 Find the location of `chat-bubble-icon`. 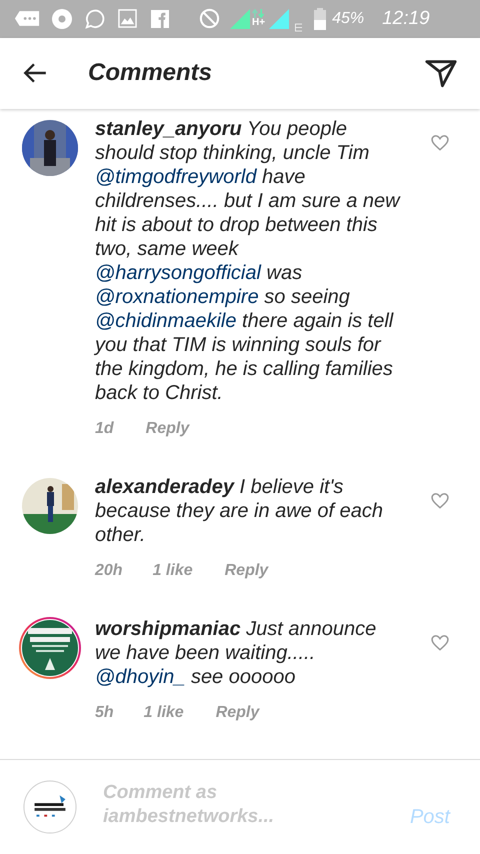

chat-bubble-icon is located at coordinates (95, 19).